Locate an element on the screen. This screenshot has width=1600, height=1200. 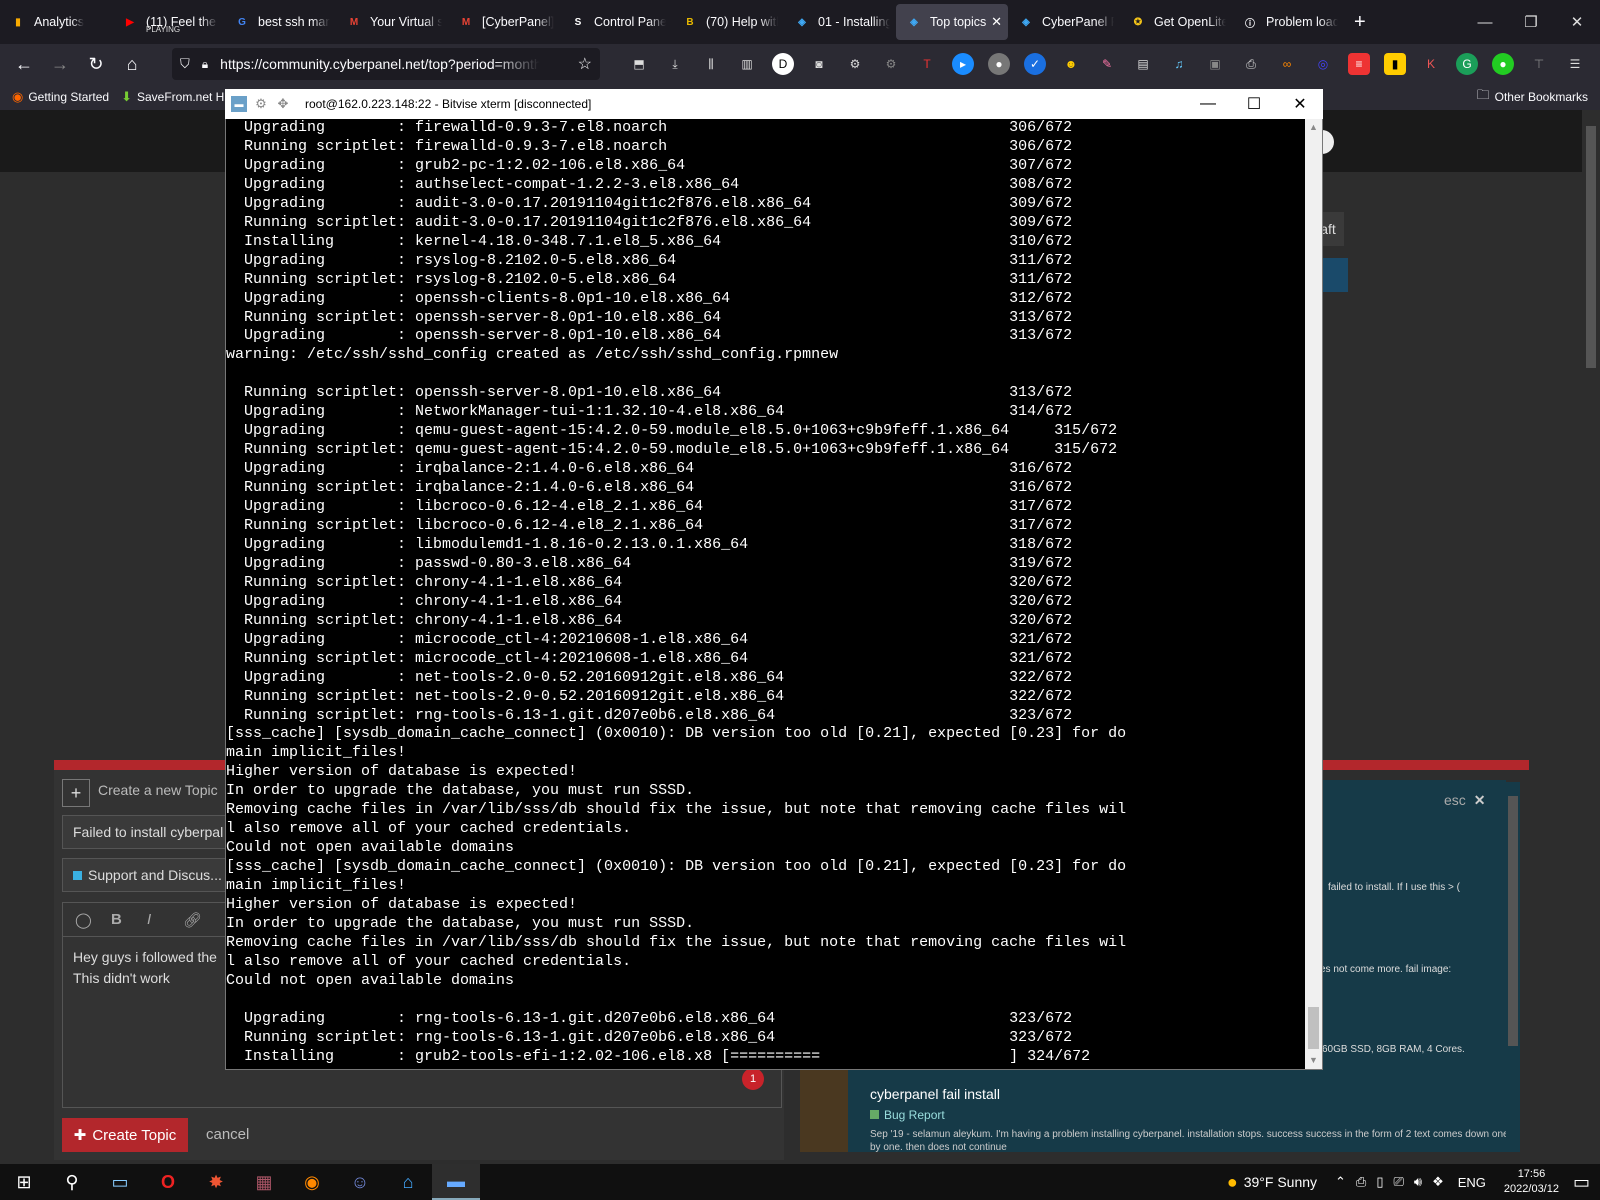
language-indicator: ENG is located at coordinates (1472, 1182).